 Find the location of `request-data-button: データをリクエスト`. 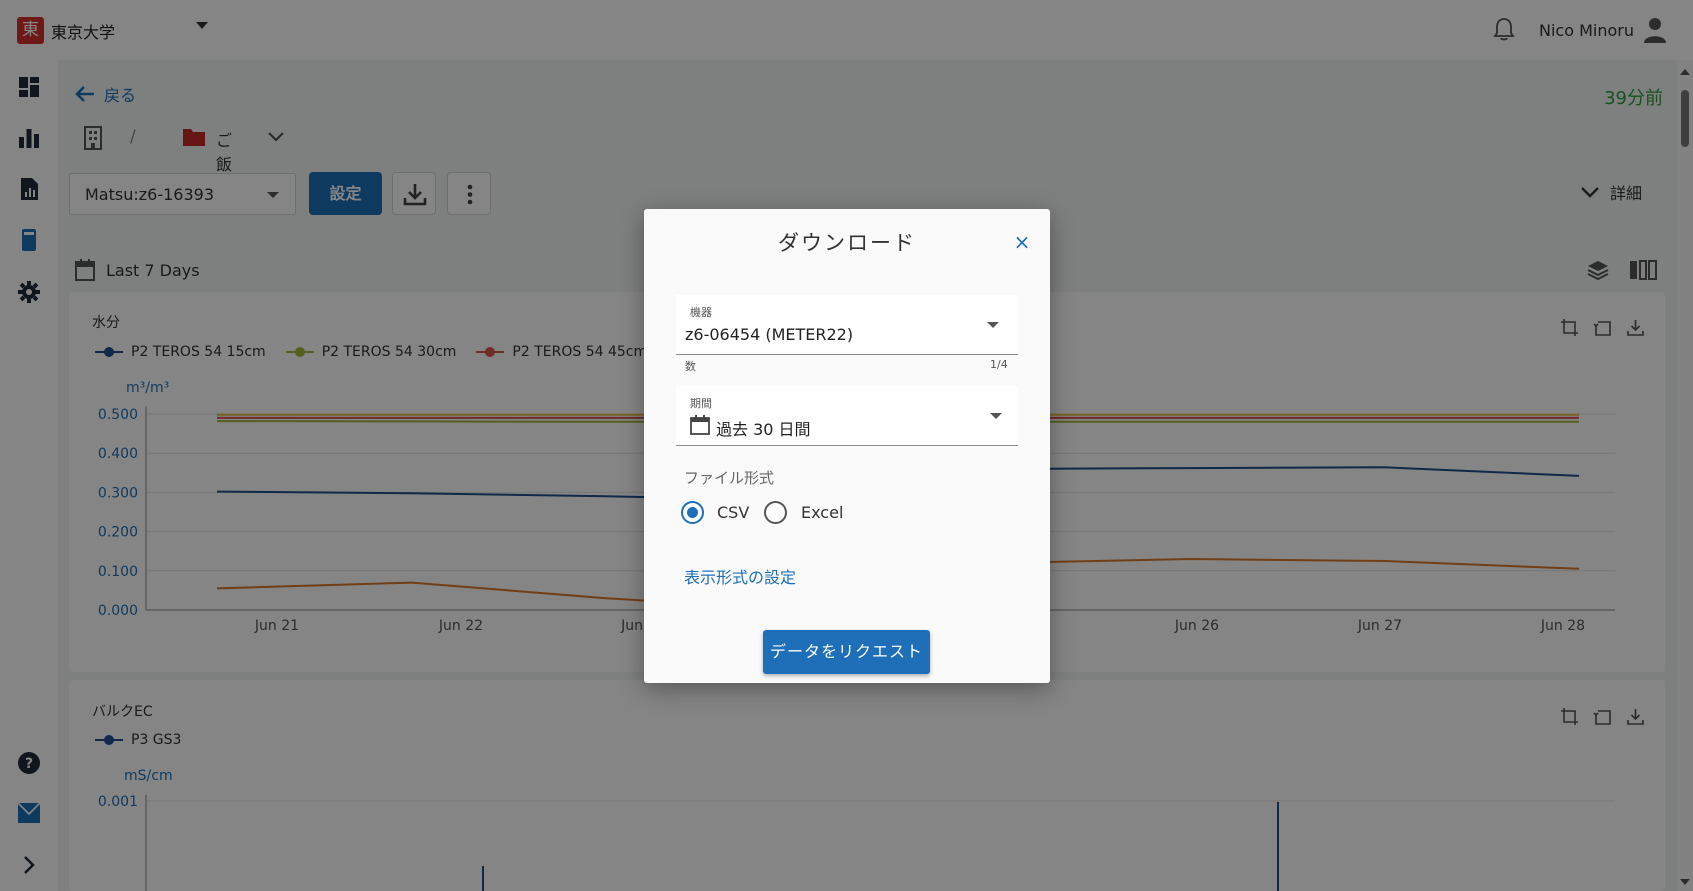

request-data-button: データをリクエスト is located at coordinates (846, 652).